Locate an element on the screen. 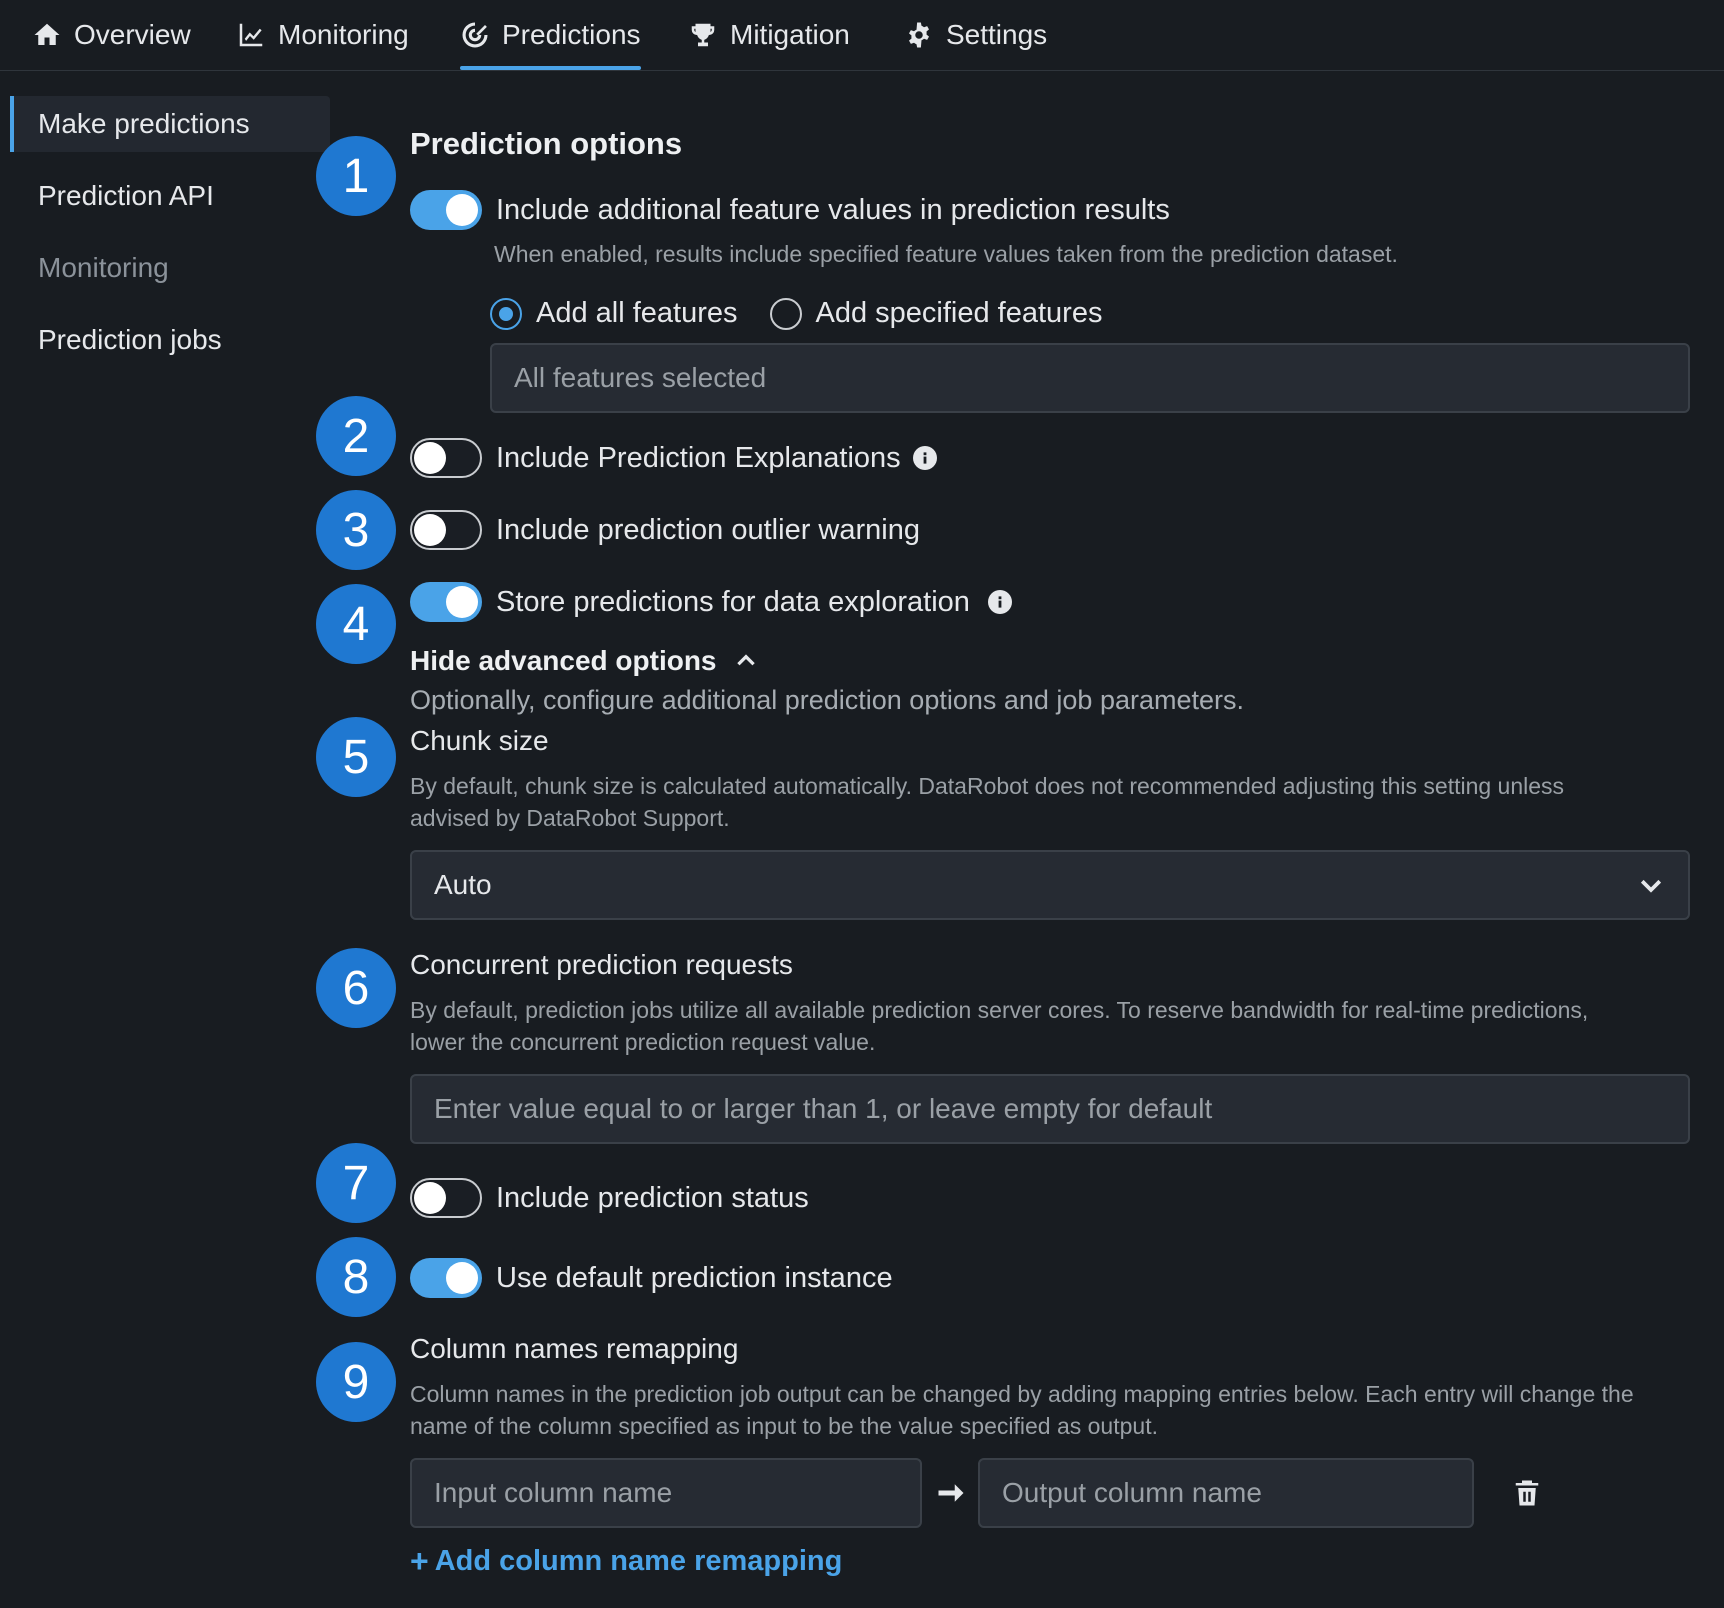  explanations-row: Include Prediction Explanations is located at coordinates (673, 458).